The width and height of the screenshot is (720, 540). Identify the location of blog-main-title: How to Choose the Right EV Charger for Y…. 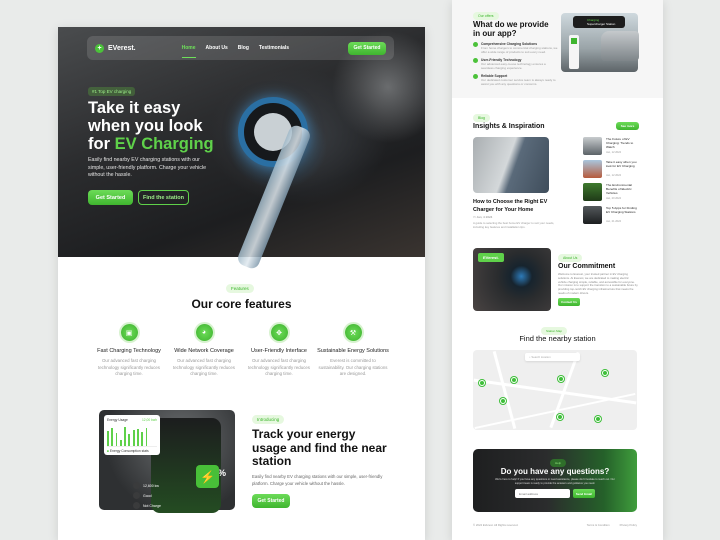
(515, 206).